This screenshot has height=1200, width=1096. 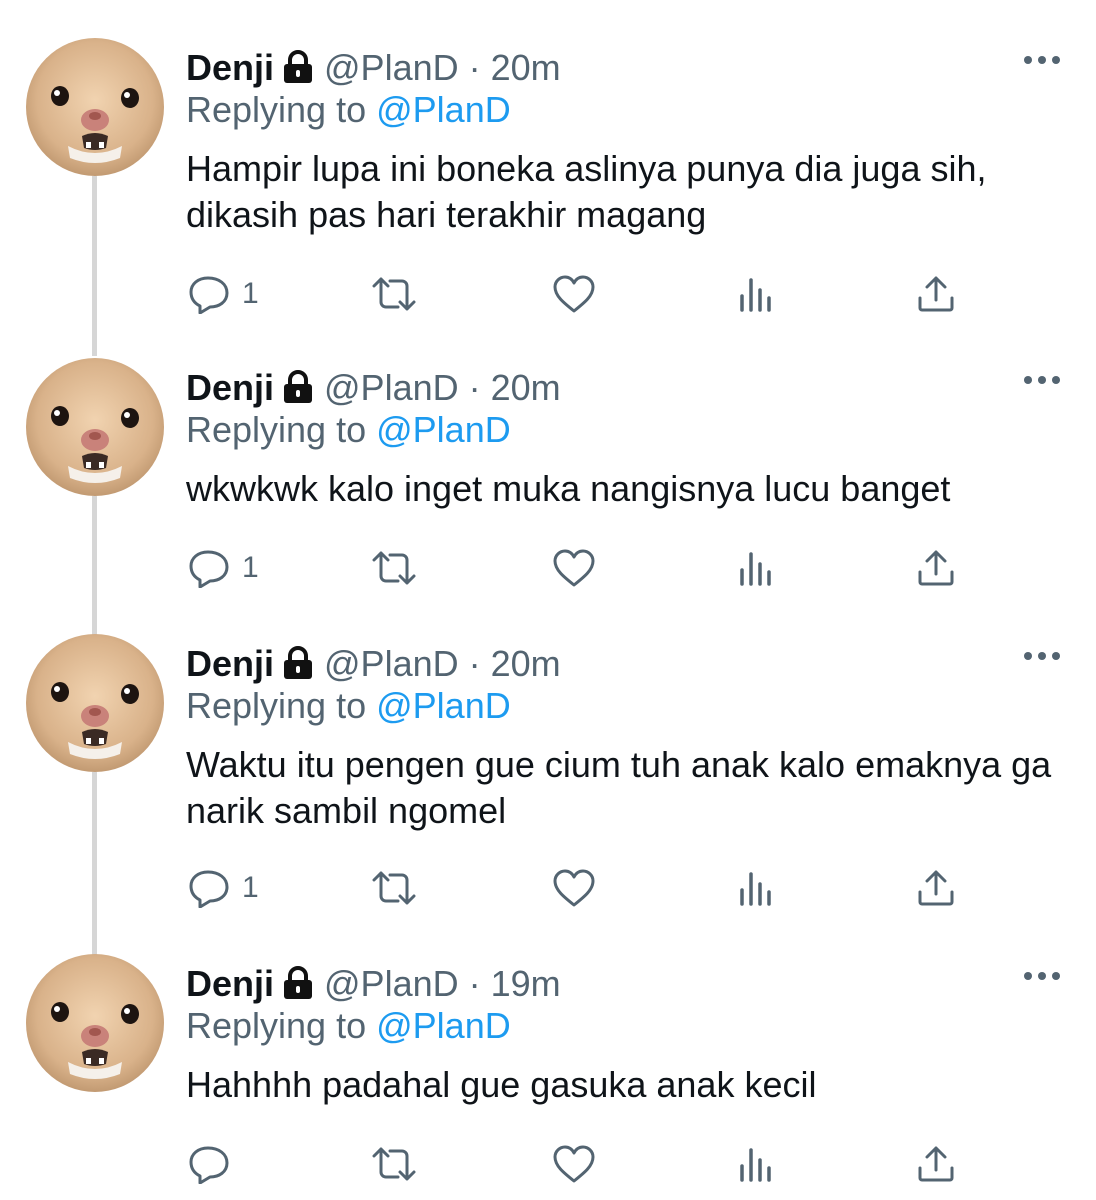 I want to click on tweet-header: Denji @PlanD · 19m, so click(x=373, y=986).